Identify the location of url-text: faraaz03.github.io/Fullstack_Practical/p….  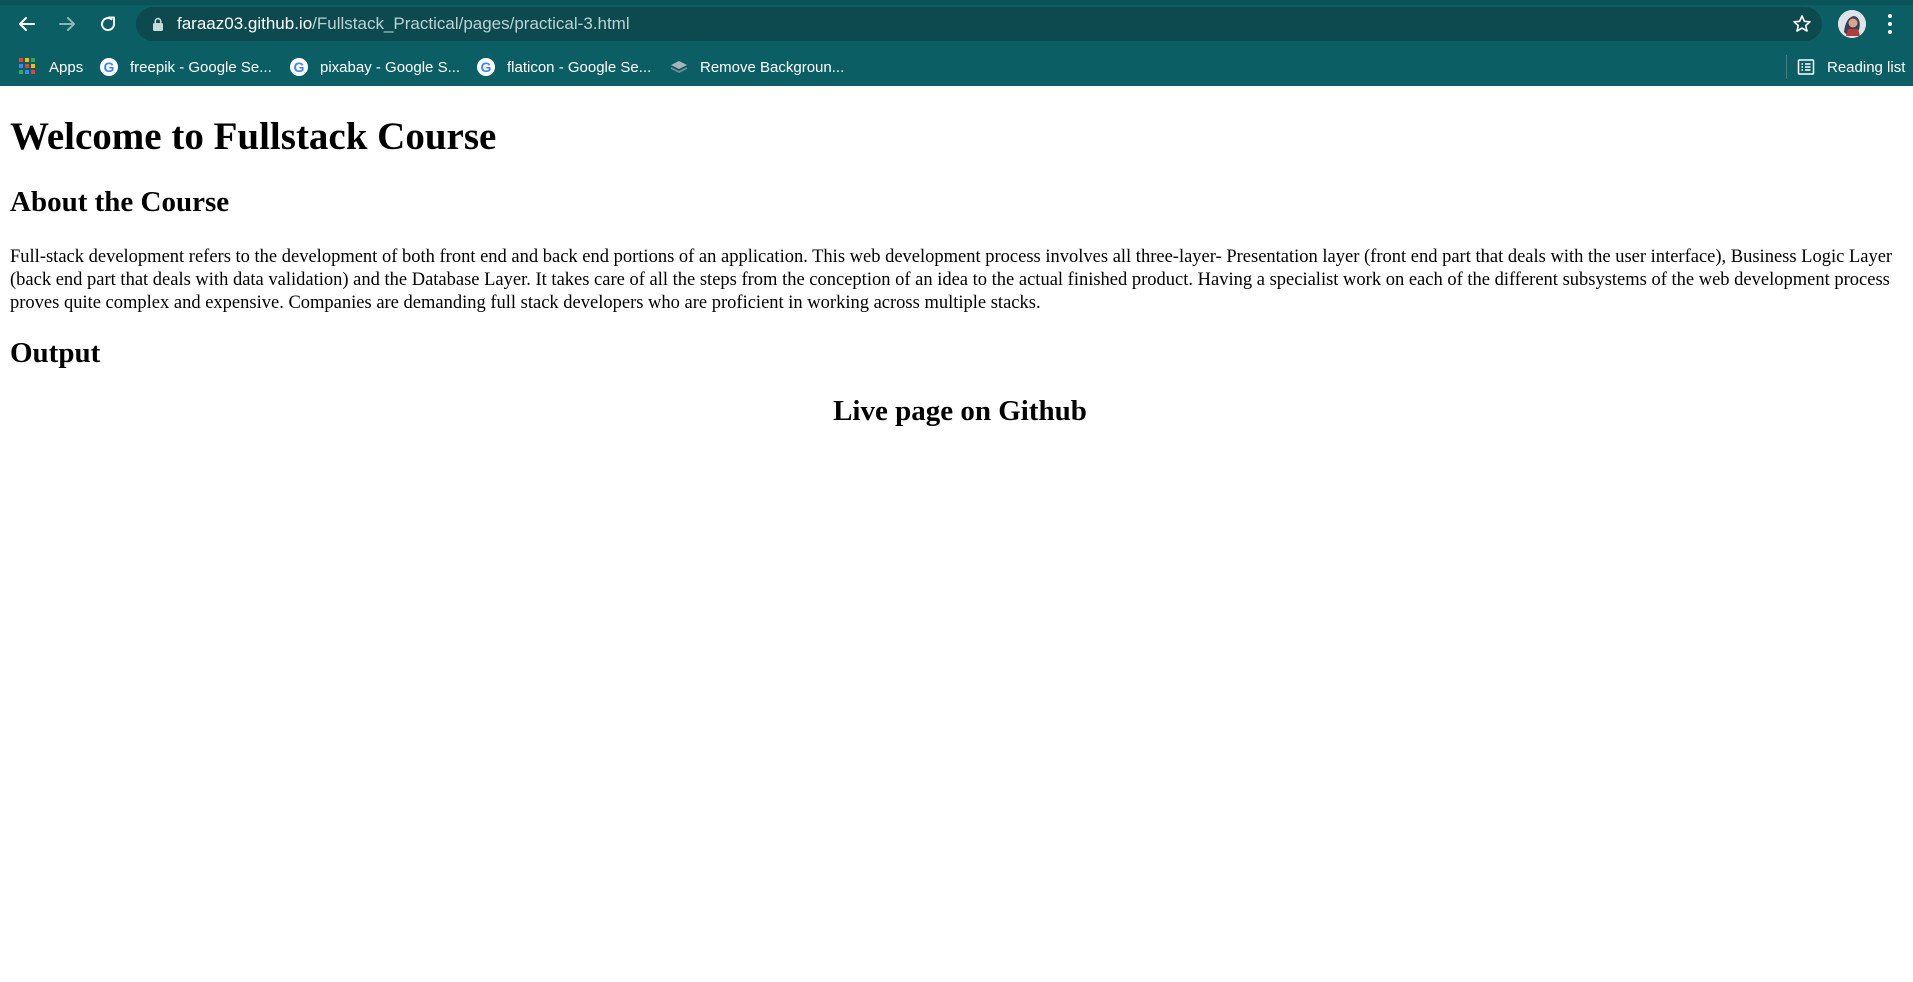
(403, 24).